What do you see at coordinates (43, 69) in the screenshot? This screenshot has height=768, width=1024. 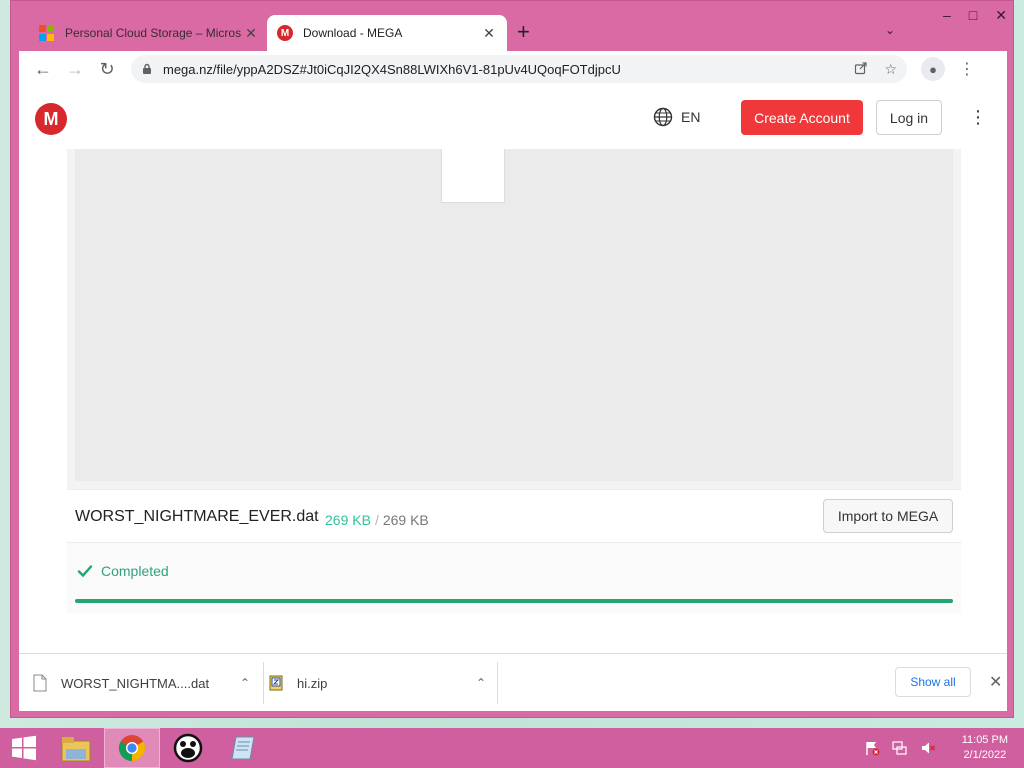 I see `back-arrow-icon: ←` at bounding box center [43, 69].